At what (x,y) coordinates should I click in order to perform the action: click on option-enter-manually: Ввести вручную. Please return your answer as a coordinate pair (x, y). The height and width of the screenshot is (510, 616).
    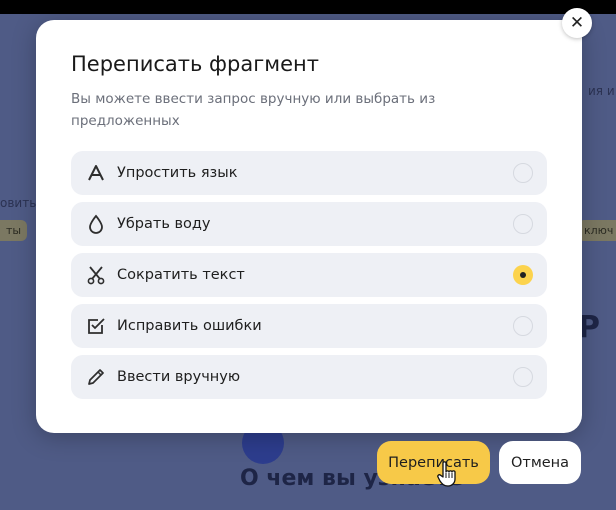
    Looking at the image, I should click on (309, 377).